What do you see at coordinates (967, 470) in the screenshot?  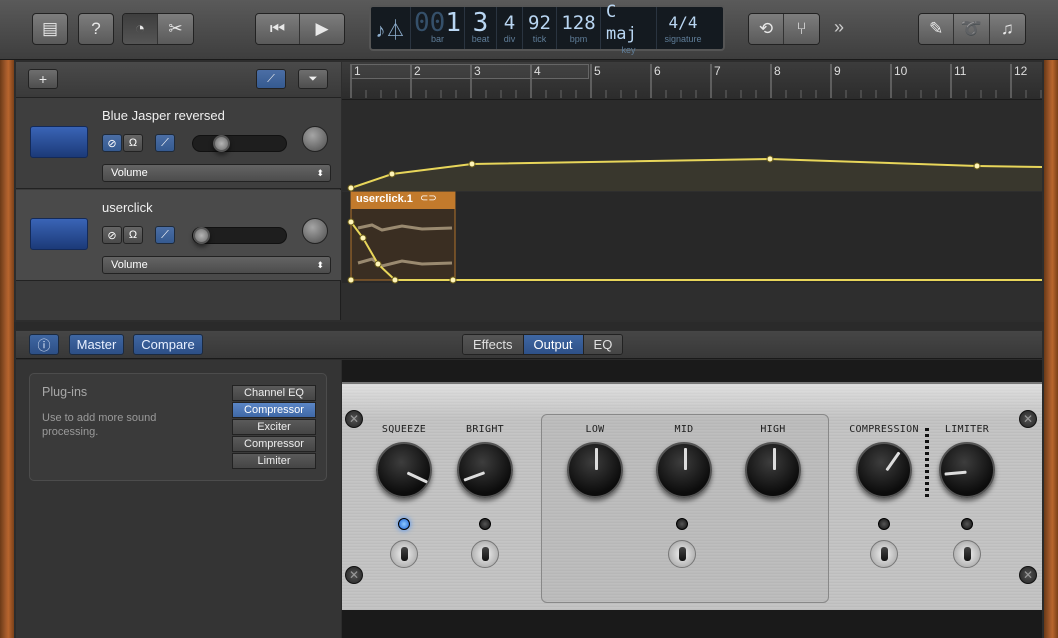 I see `limiter-knob` at bounding box center [967, 470].